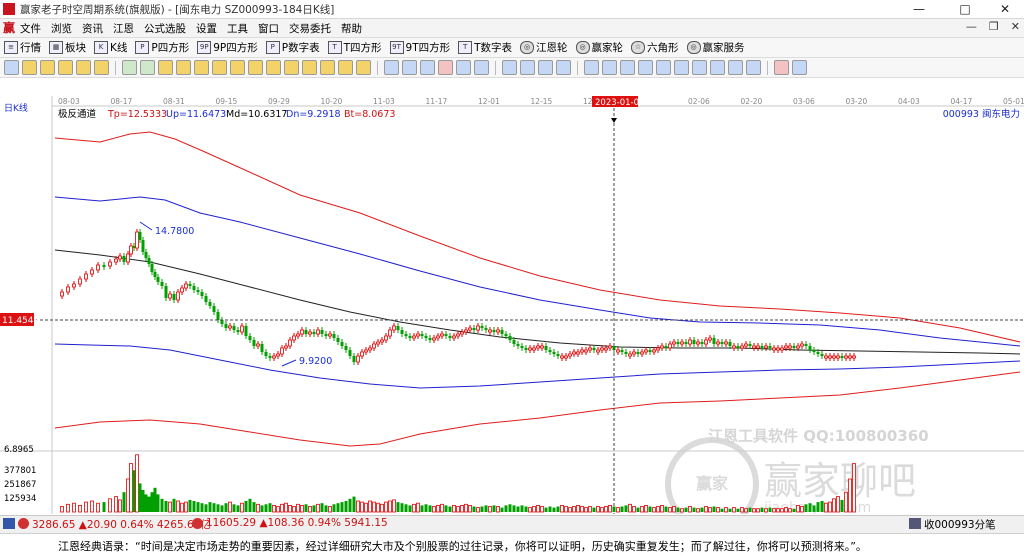 The image size is (1024, 555). Describe the element at coordinates (599, 47) in the screenshot. I see `toolbar-item: ◎ 赢家轮` at that location.